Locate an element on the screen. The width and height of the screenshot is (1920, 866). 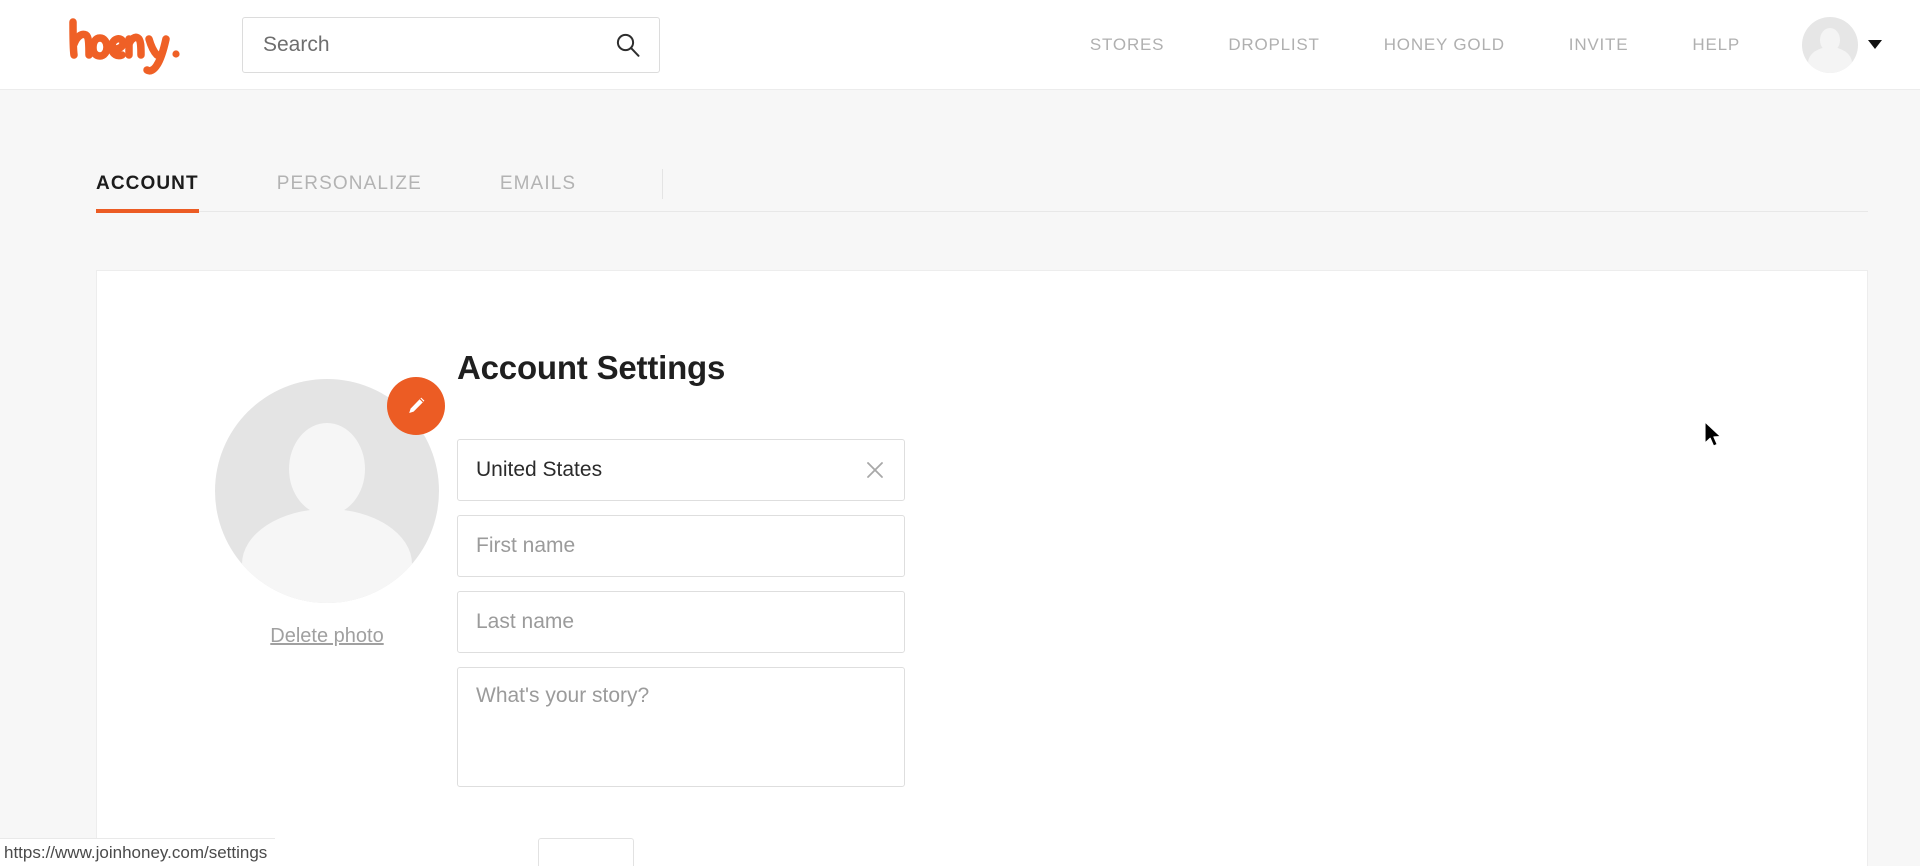
avatar-placeholder-icon is located at coordinates (1830, 44).